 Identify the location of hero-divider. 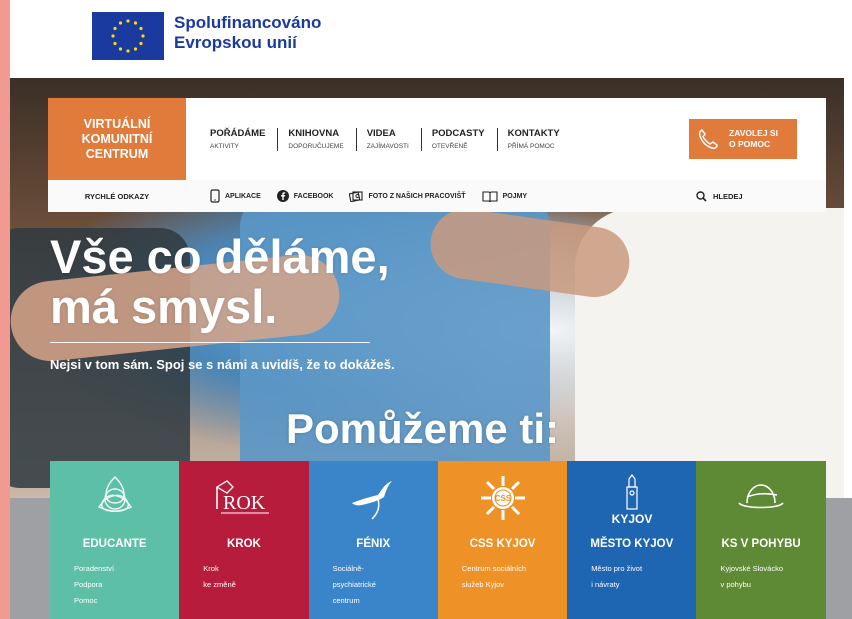
(210, 342).